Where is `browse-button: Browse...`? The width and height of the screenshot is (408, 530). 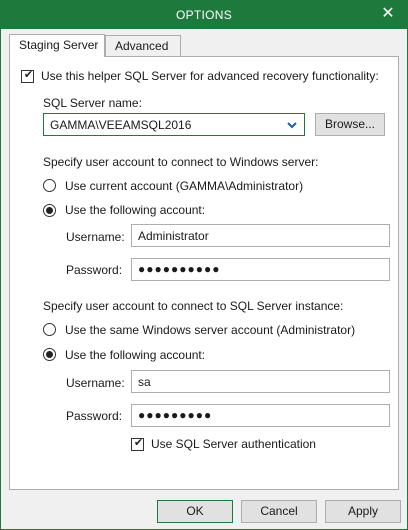
browse-button: Browse... is located at coordinates (350, 124).